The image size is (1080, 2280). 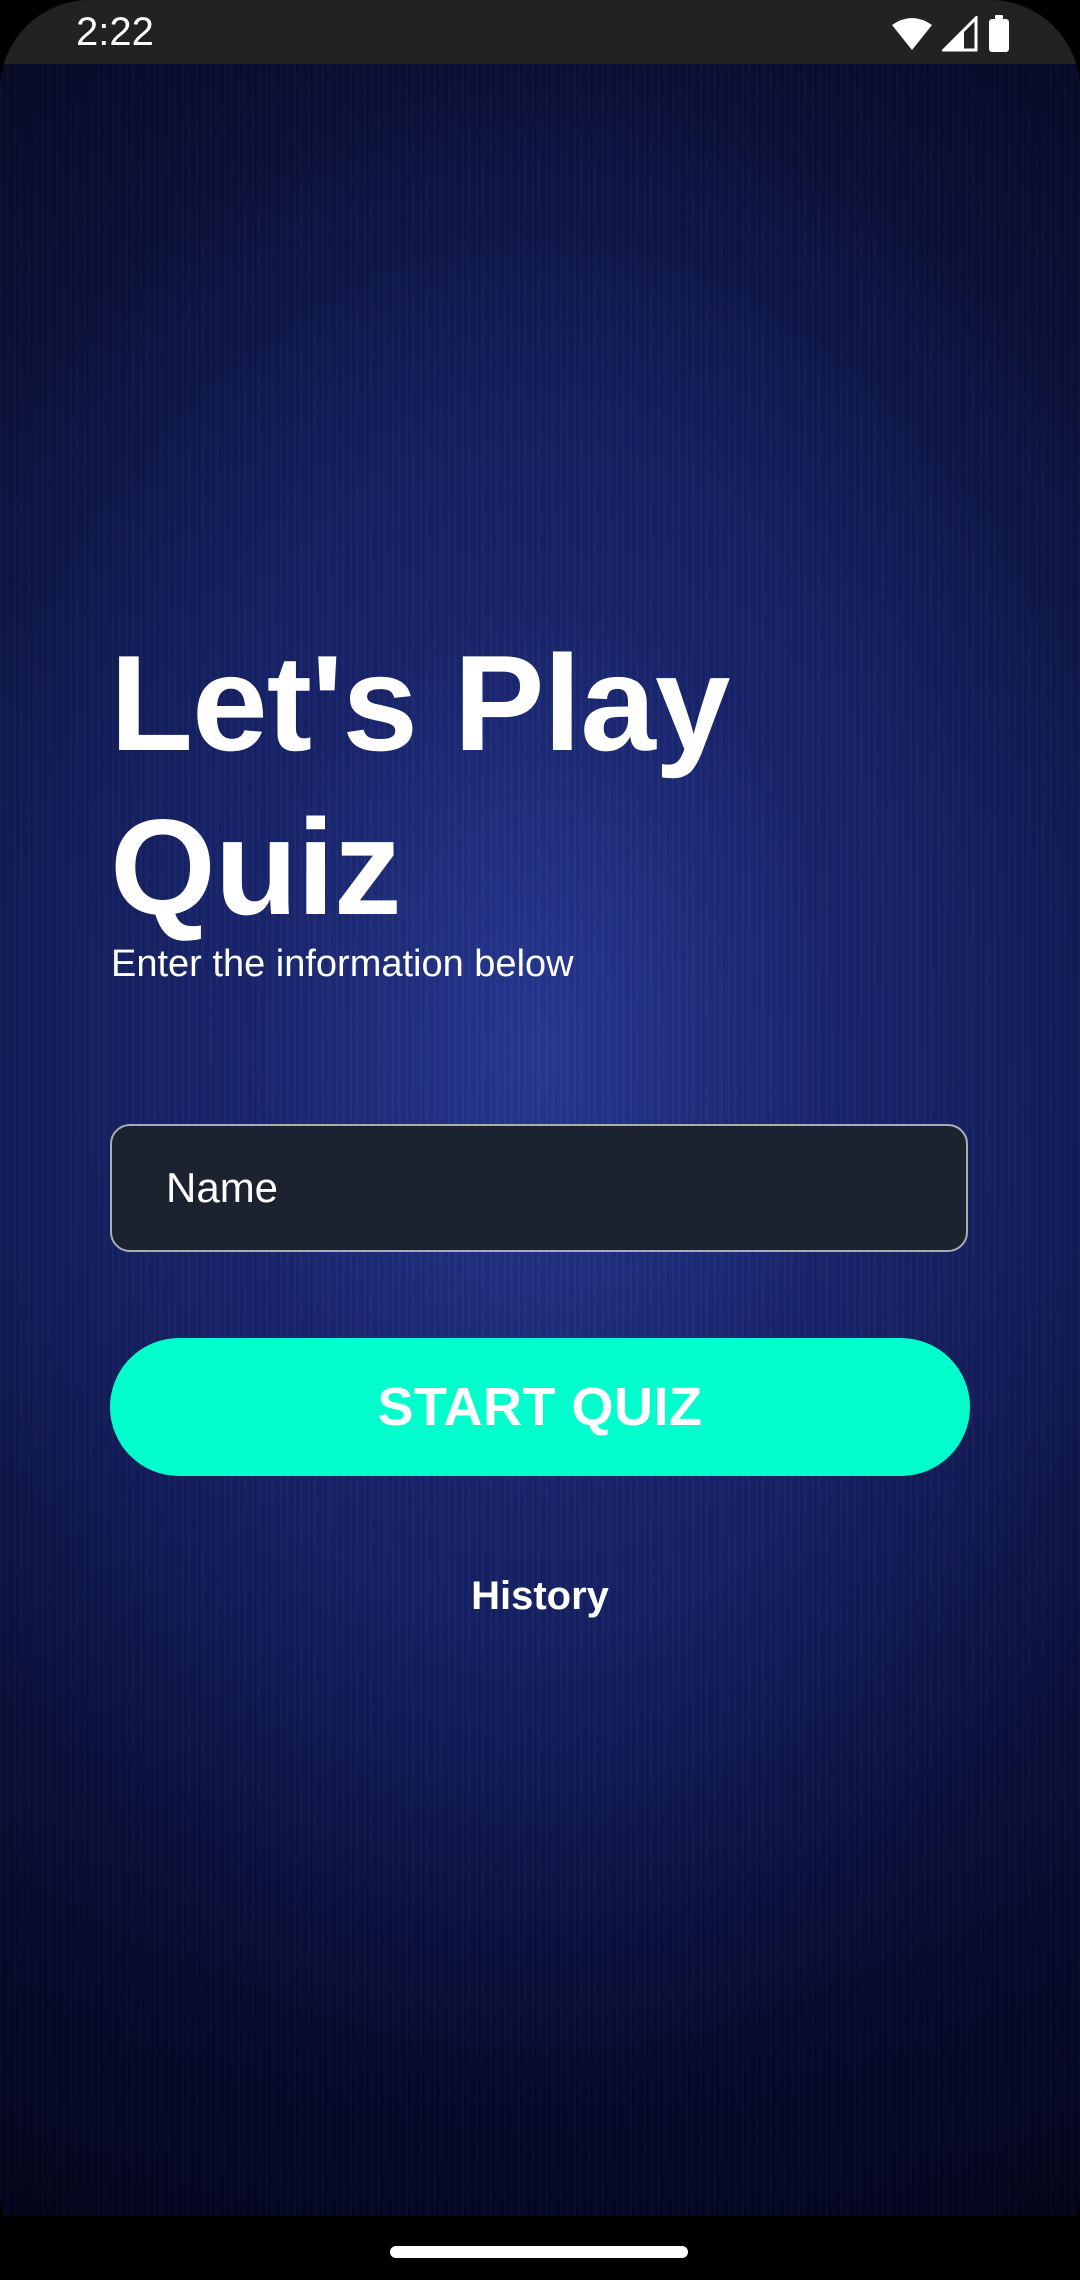 I want to click on gesture-nav-bar, so click(x=540, y=2248).